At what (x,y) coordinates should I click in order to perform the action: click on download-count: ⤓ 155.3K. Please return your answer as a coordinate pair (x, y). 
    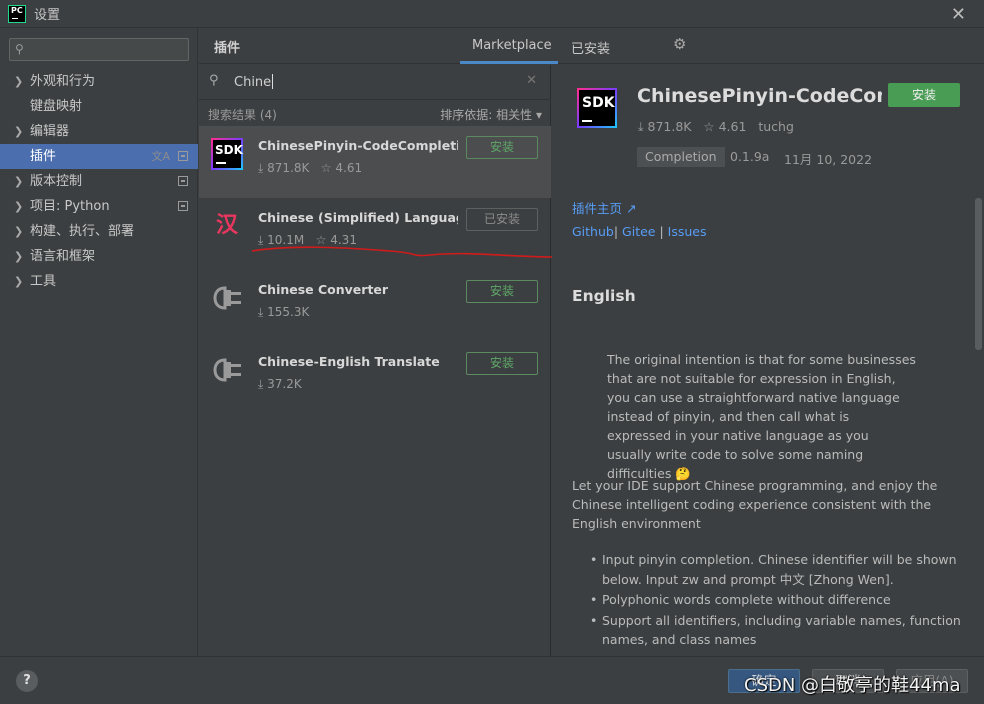
    Looking at the image, I should click on (284, 312).